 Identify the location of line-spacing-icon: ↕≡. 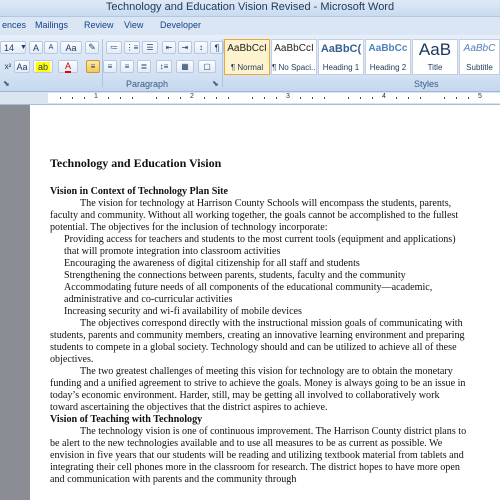
(164, 66).